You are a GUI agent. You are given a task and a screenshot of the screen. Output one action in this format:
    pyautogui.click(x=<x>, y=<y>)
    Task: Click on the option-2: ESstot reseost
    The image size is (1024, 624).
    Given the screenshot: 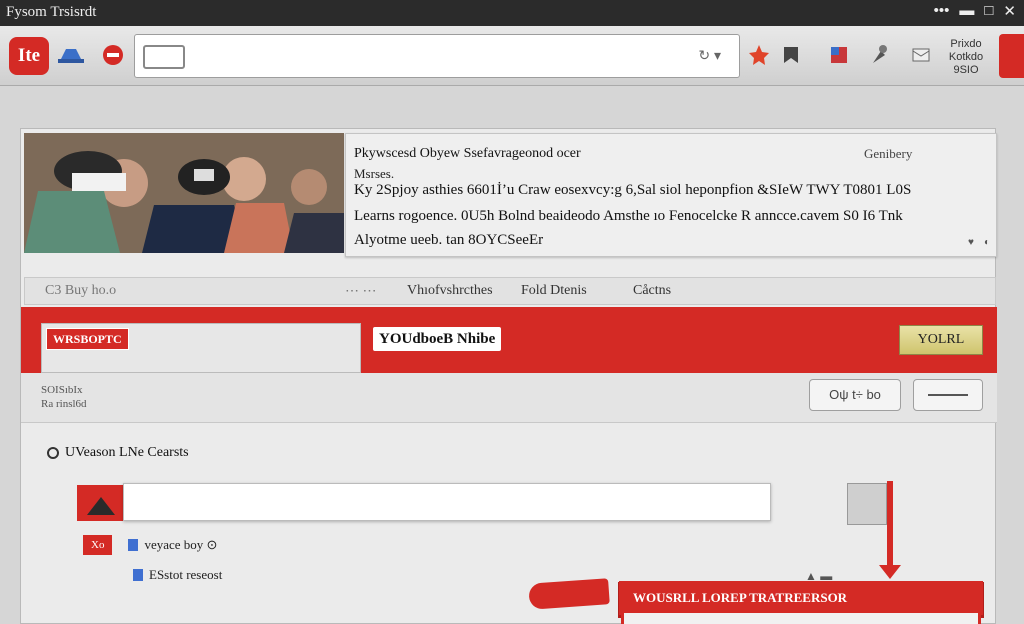 What is the action you would take?
    pyautogui.click(x=177, y=575)
    